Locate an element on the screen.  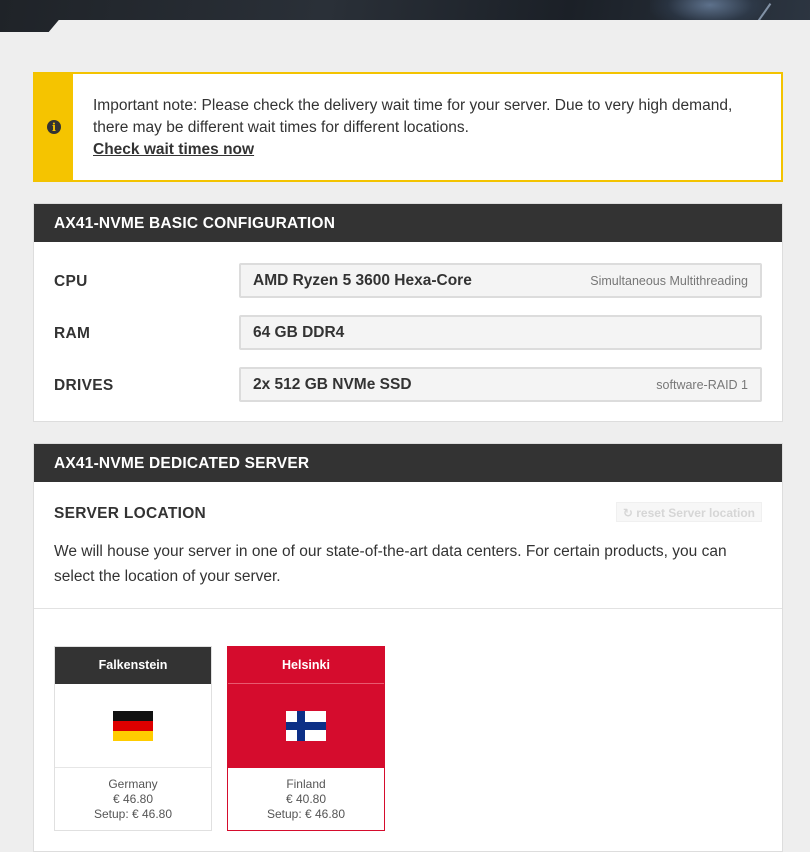
location-country: Germany is located at coordinates (133, 784).